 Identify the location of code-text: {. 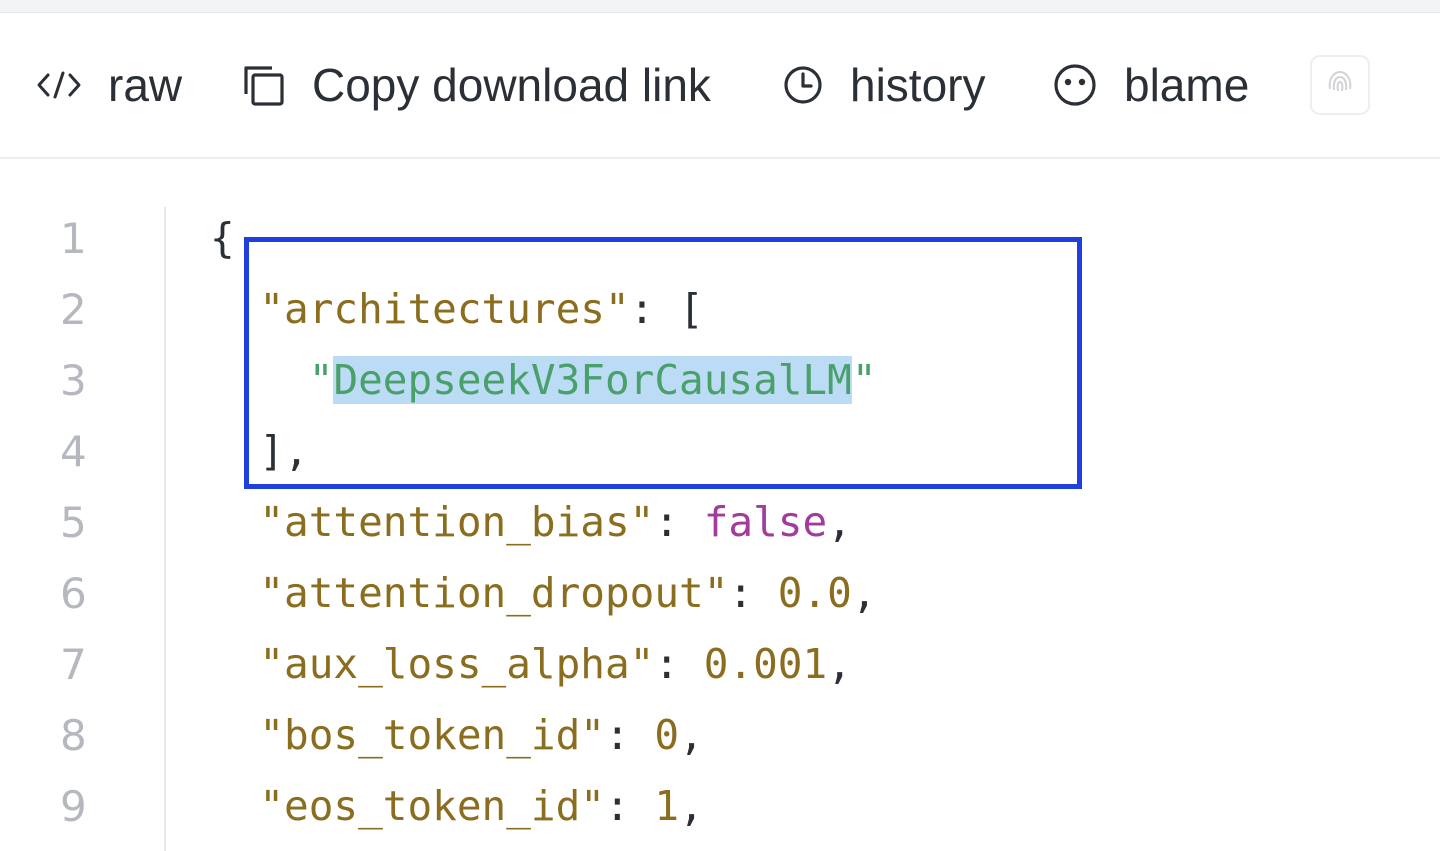
(222, 238).